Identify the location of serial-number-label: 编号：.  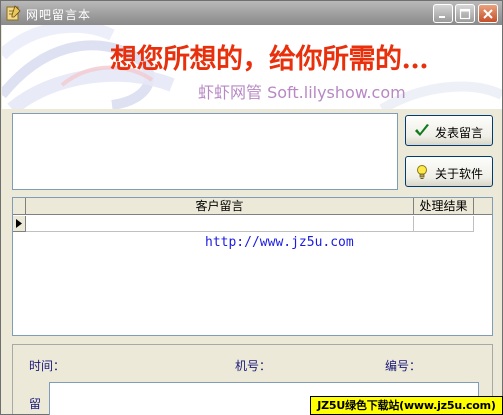
(403, 366).